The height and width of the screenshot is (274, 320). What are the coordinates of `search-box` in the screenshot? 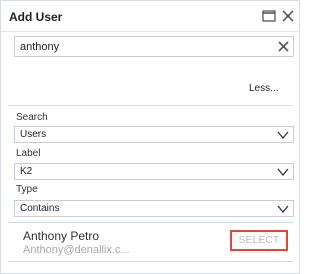 It's located at (154, 46).